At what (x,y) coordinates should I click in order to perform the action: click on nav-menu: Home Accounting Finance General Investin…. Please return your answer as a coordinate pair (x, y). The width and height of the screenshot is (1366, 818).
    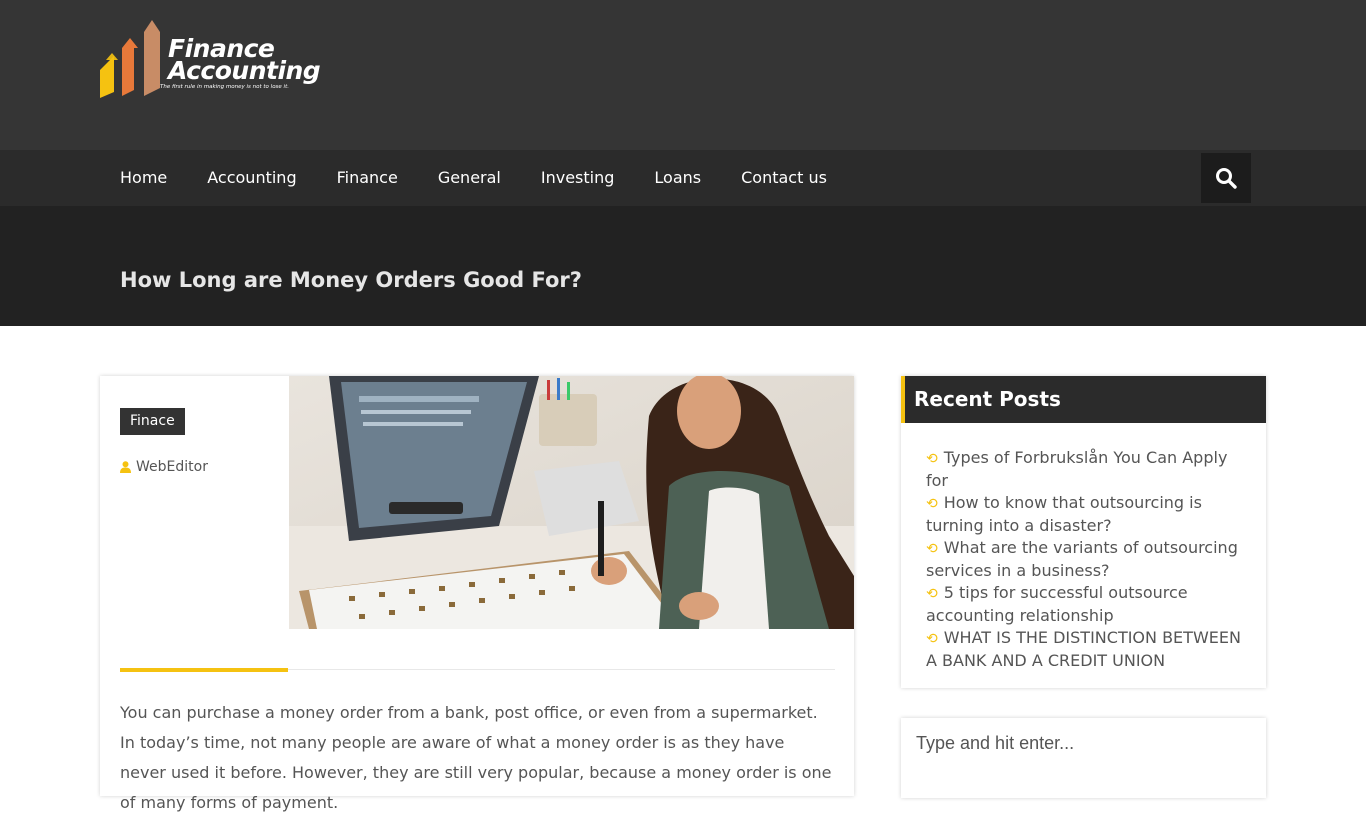
    Looking at the image, I should click on (473, 178).